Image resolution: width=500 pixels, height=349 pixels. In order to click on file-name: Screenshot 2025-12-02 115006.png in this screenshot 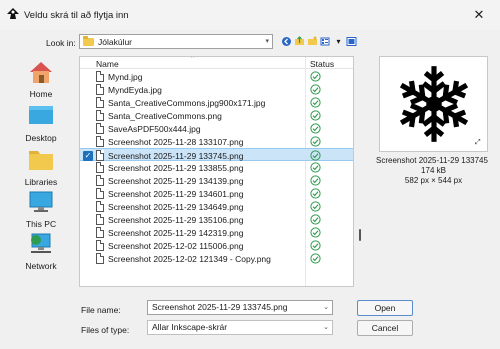, I will do `click(176, 246)`.